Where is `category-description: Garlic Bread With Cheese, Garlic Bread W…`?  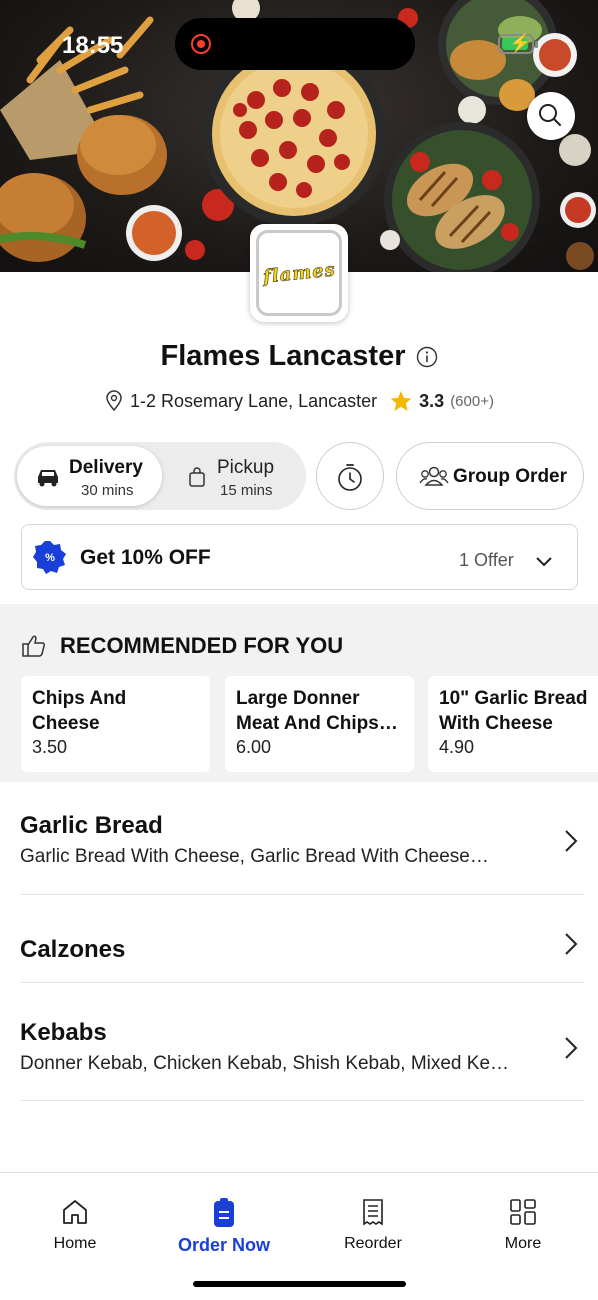
category-description: Garlic Bread With Cheese, Garlic Bread W… is located at coordinates (254, 856).